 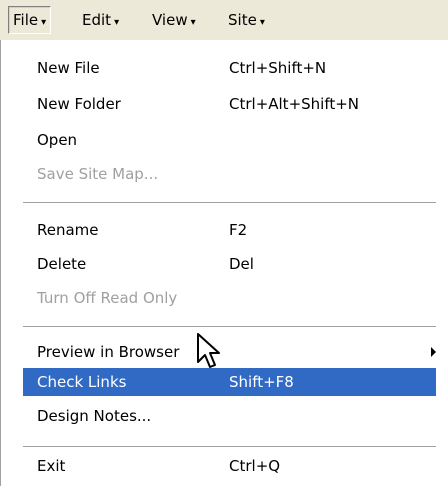 I want to click on menu-item-new-folder: New Folder Ctrl+Alt+Shift+N, so click(x=229, y=104).